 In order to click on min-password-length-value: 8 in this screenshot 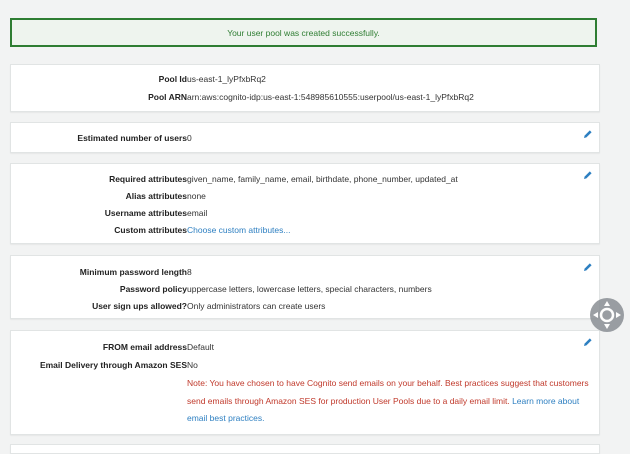, I will do `click(189, 272)`.